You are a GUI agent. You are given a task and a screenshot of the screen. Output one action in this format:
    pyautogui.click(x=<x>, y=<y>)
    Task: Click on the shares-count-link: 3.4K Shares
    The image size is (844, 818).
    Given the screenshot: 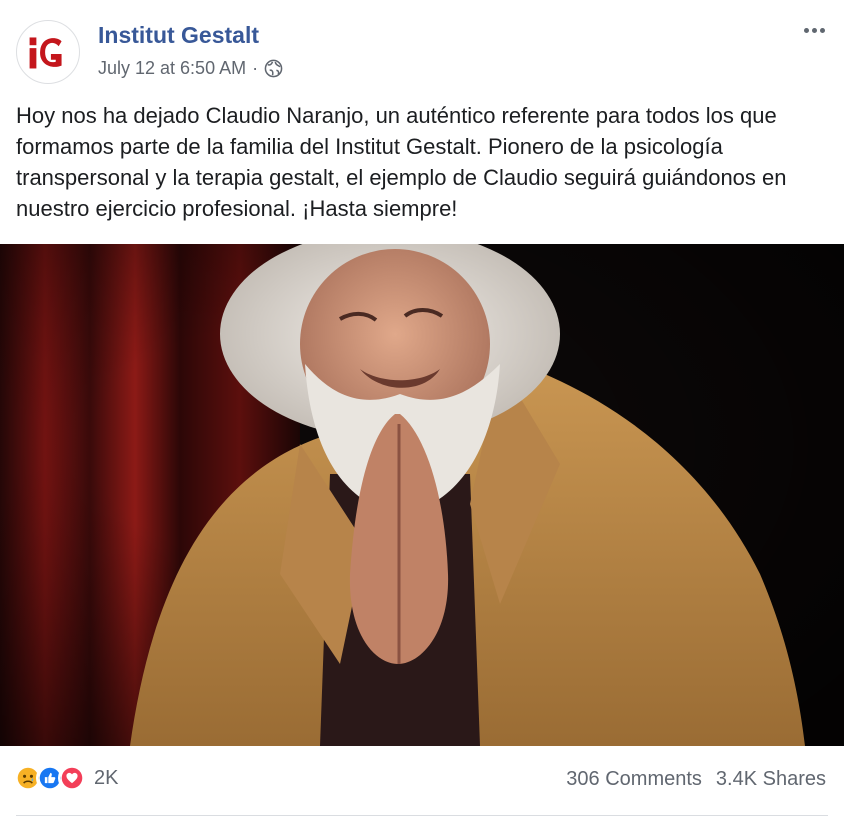 What is the action you would take?
    pyautogui.click(x=771, y=779)
    